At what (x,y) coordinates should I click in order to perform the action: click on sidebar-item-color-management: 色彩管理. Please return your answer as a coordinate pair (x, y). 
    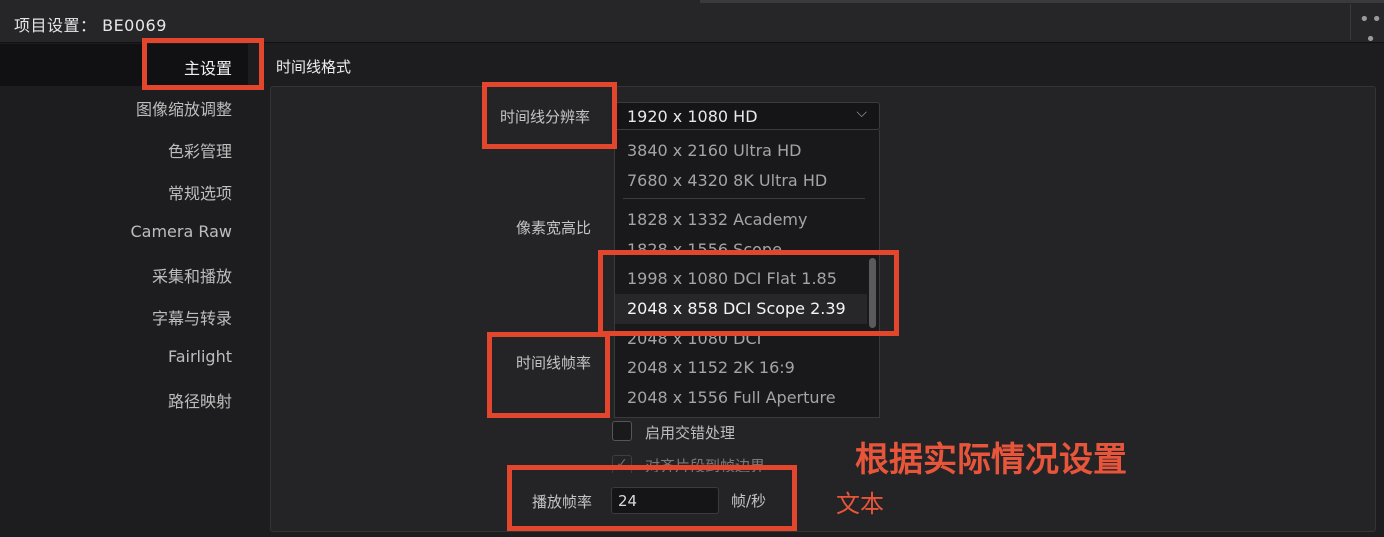
    Looking at the image, I should click on (200, 150).